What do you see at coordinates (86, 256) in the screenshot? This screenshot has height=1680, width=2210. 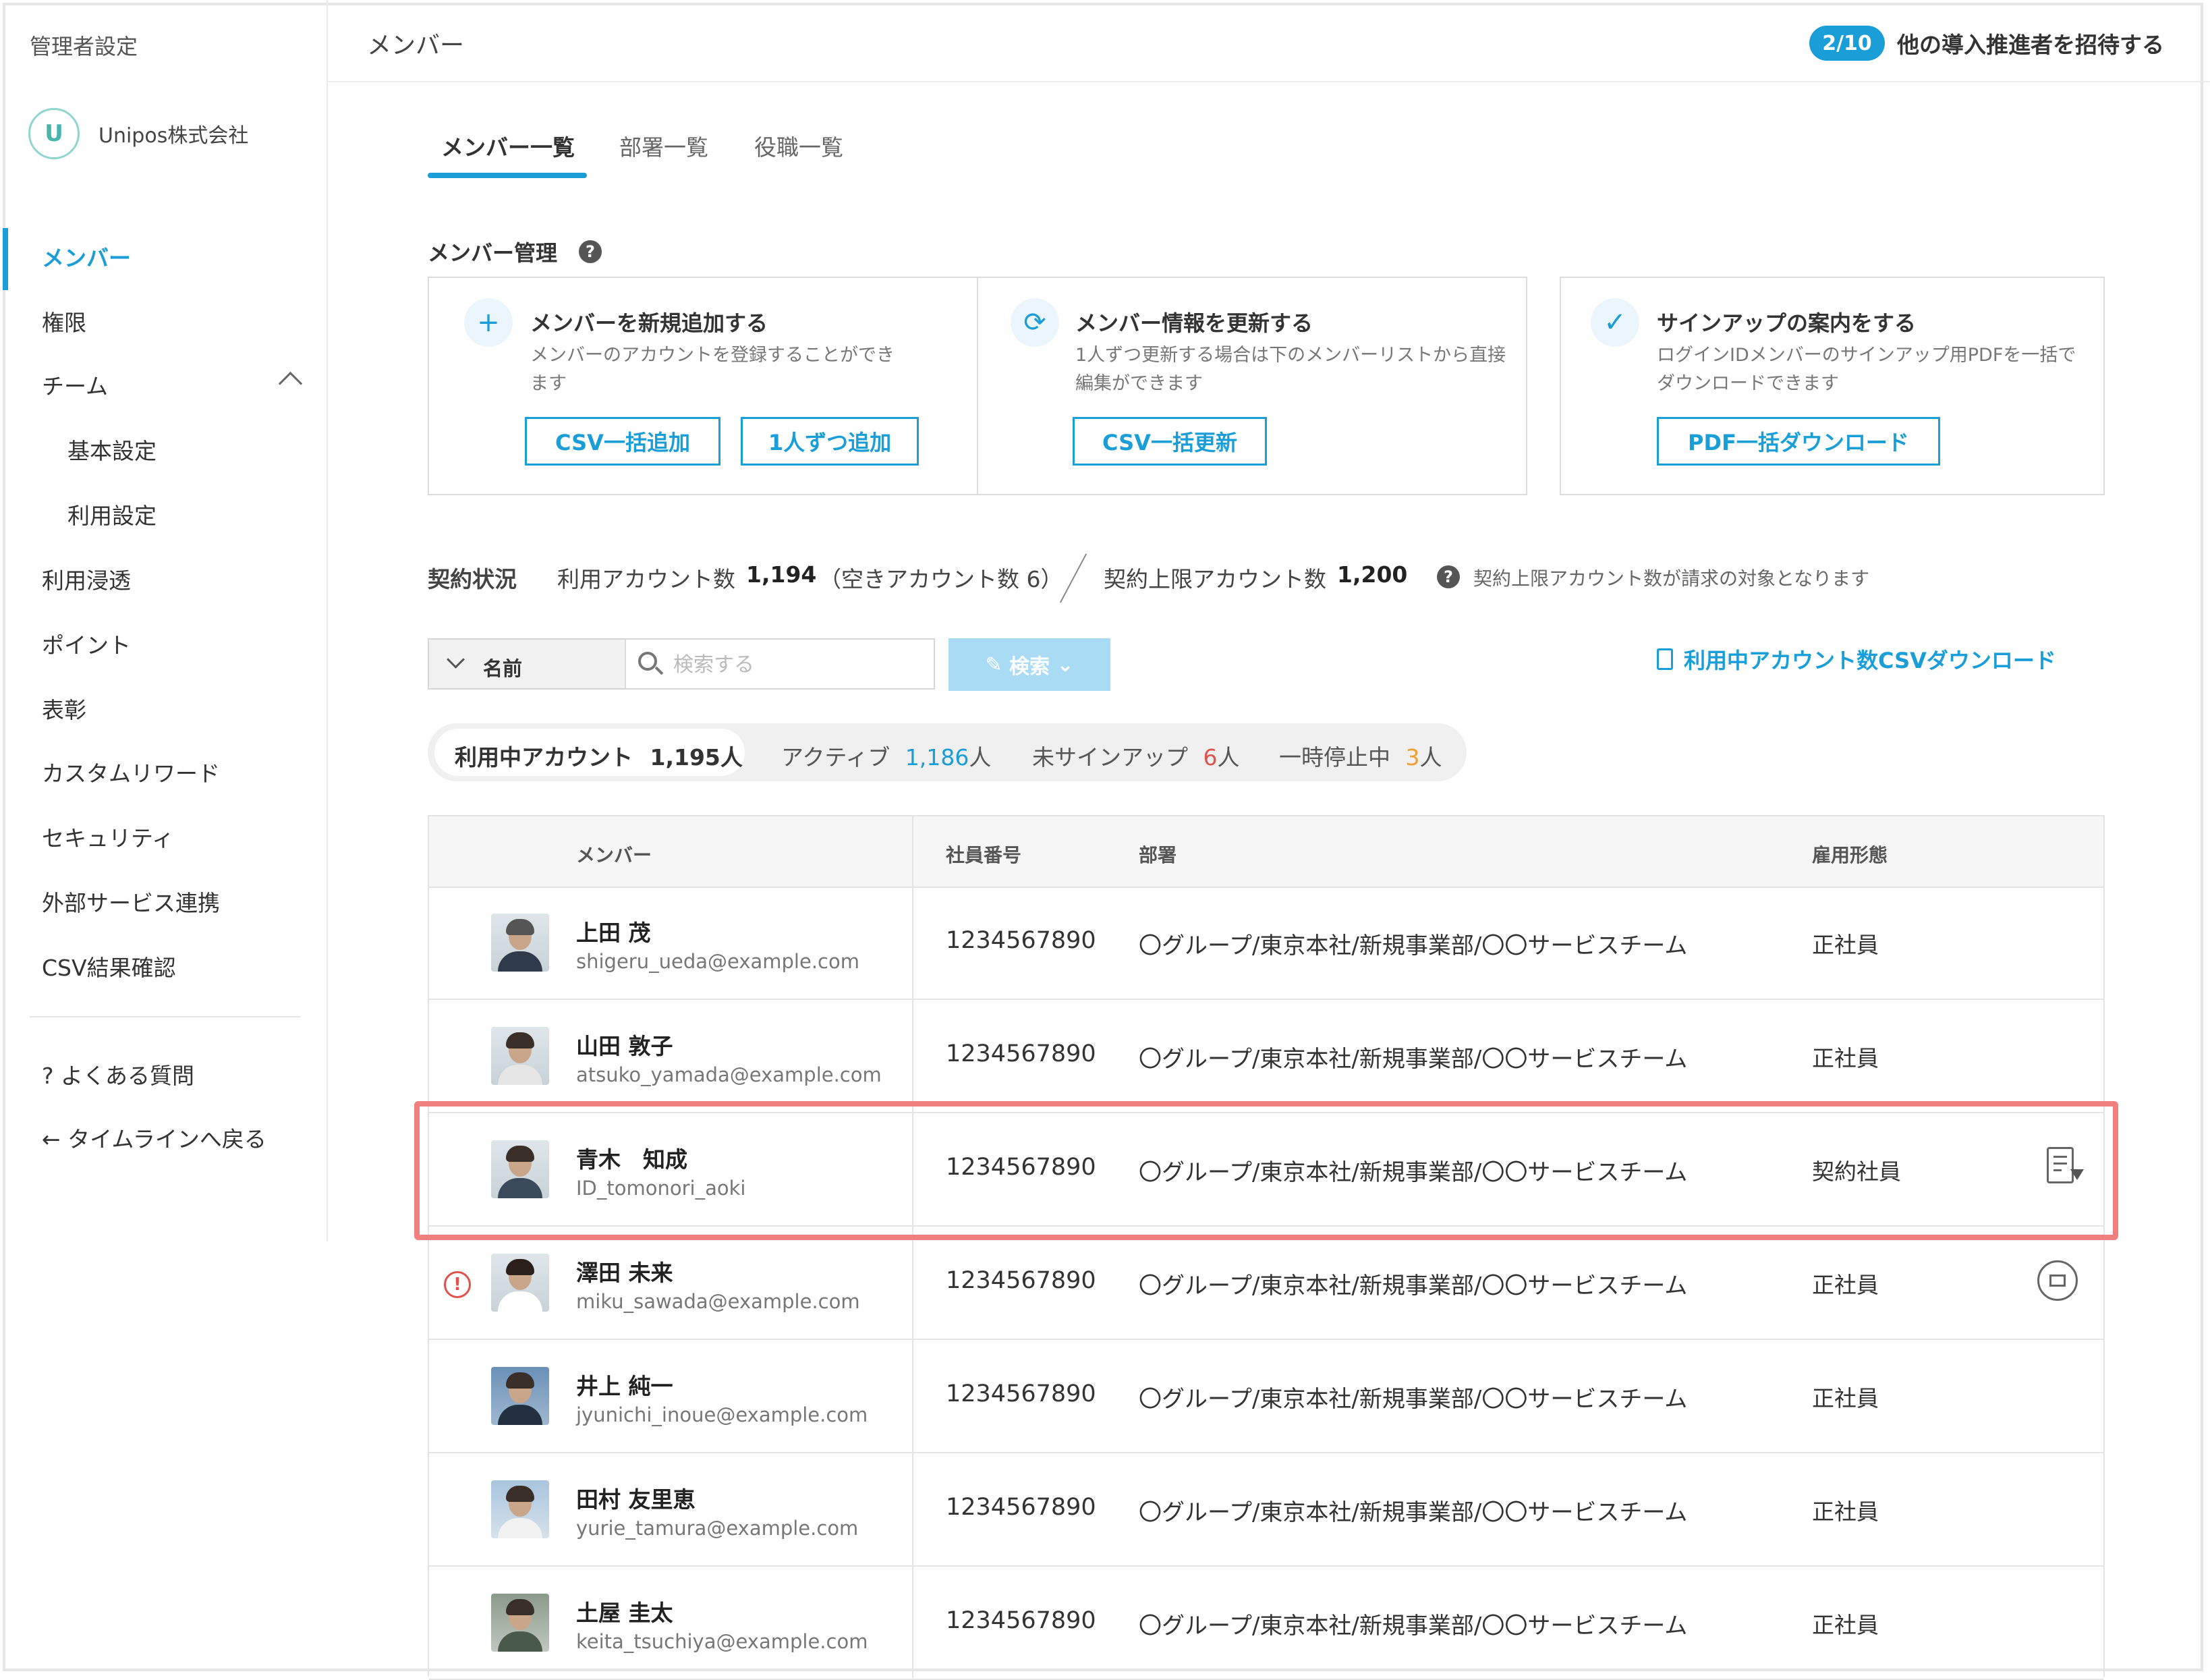 I see `sidebar-item-member: メンバー` at bounding box center [86, 256].